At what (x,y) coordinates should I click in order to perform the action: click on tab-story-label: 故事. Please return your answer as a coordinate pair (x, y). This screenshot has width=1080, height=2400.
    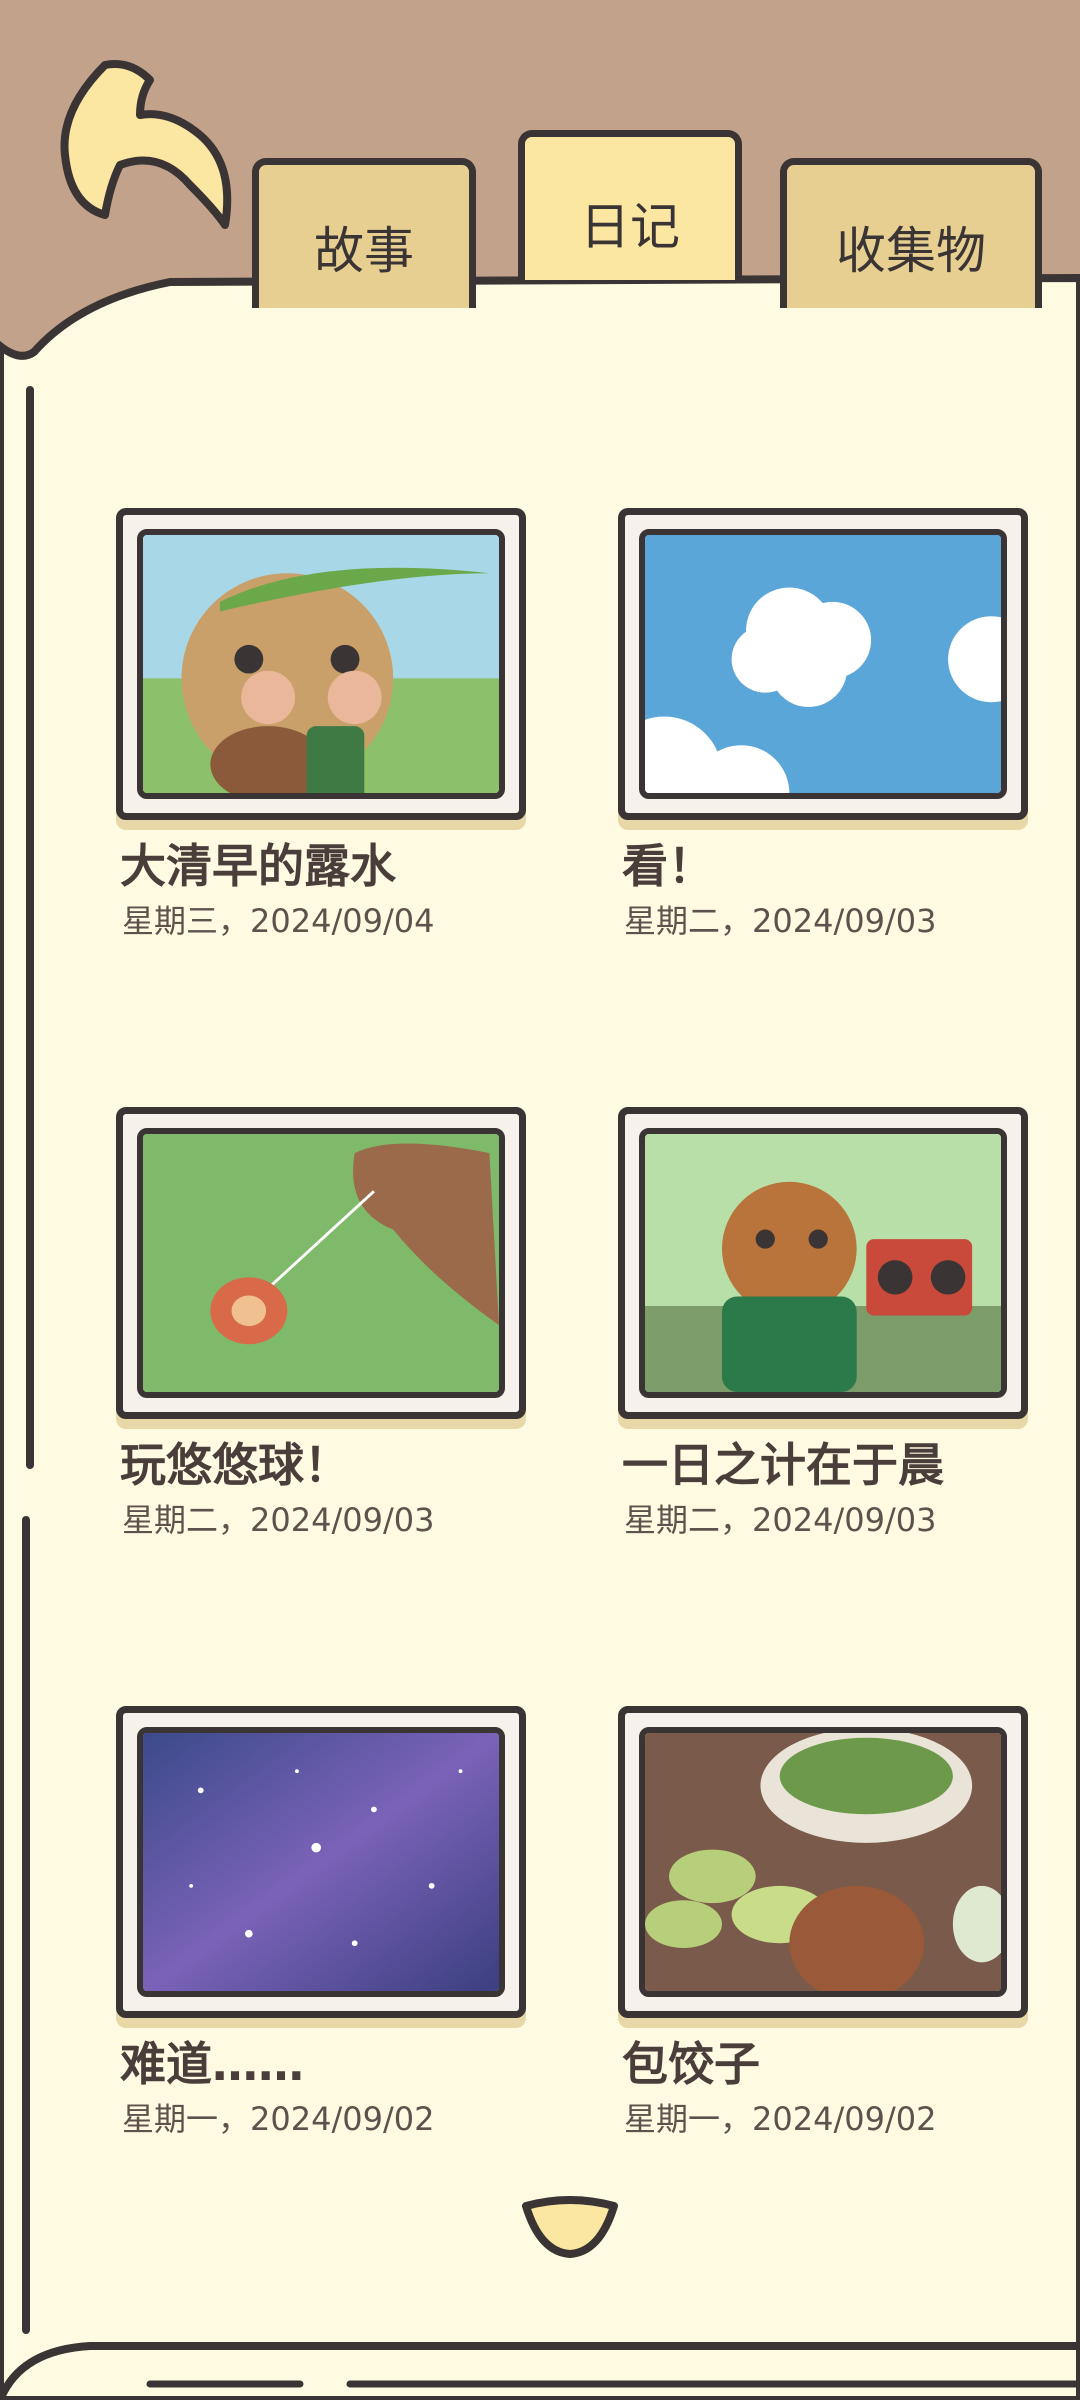
    Looking at the image, I should click on (364, 251).